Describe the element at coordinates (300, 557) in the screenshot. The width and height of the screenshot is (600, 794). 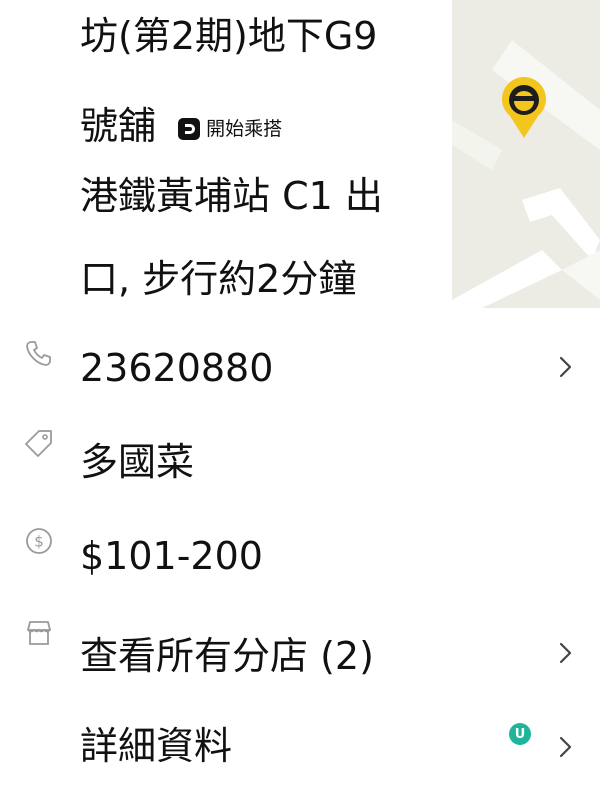
I see `price-row: $ $101-200` at that location.